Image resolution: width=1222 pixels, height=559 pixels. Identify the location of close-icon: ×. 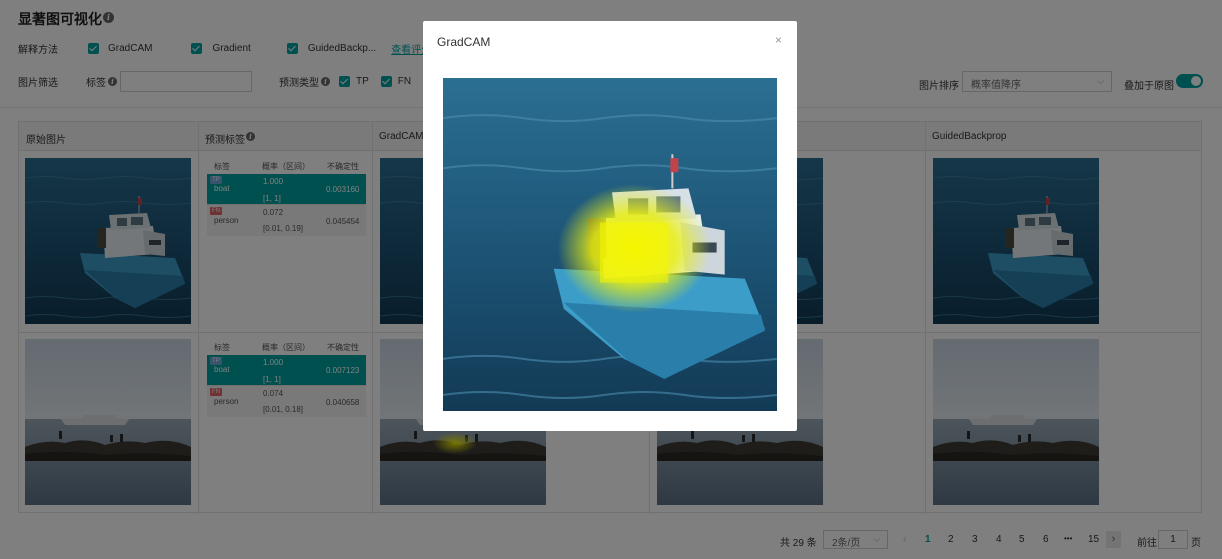
(778, 40).